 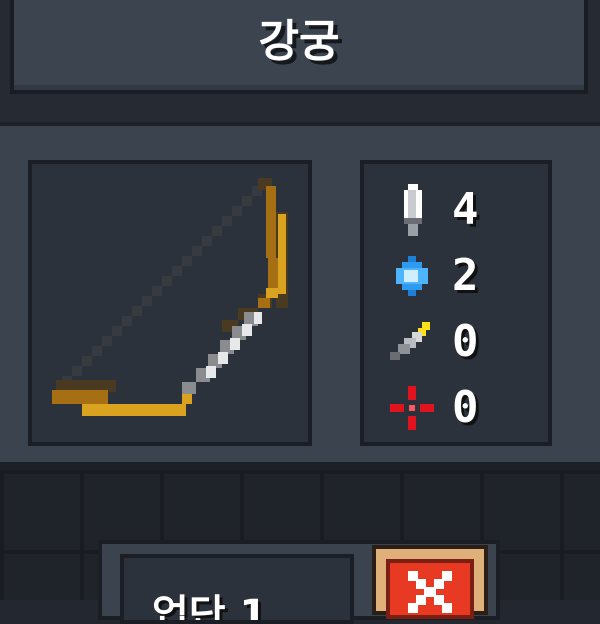 What do you see at coordinates (465, 407) in the screenshot?
I see `stat-value-crit: 0` at bounding box center [465, 407].